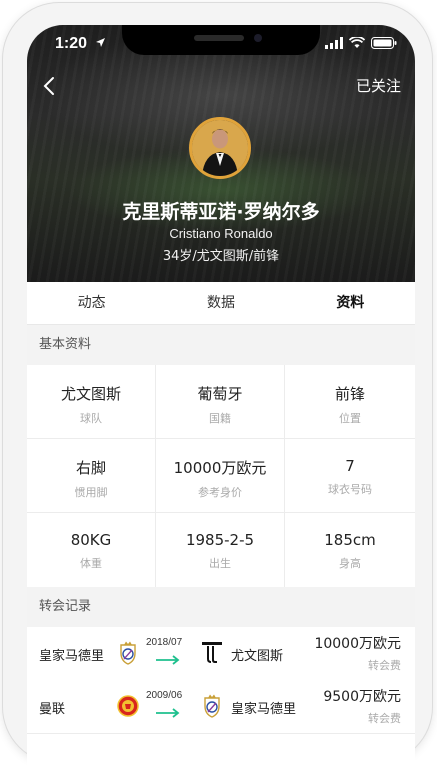  What do you see at coordinates (91, 303) in the screenshot?
I see `tab-feed: 动态` at bounding box center [91, 303].